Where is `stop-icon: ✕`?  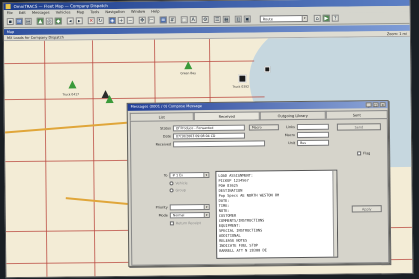
stop-icon: ✕ is located at coordinates (91, 21).